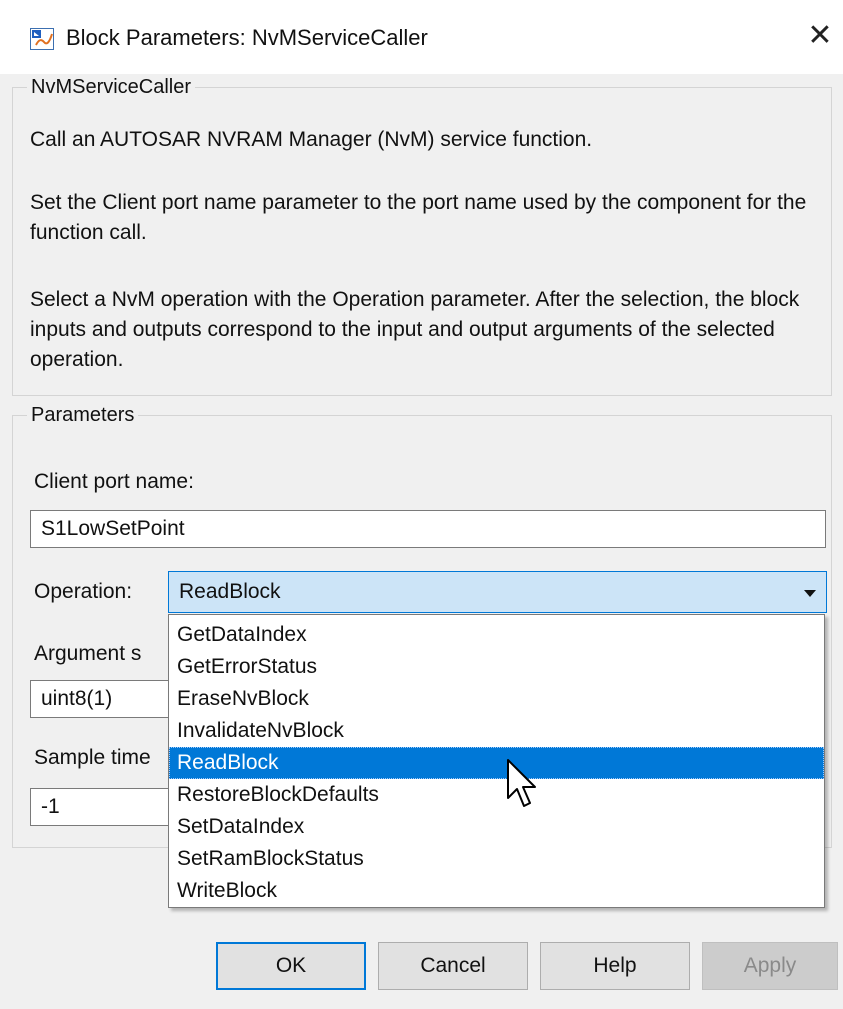  Describe the element at coordinates (496, 795) in the screenshot. I see `dropdown-option-restoreblockdefaults: RestoreBlockDefaults` at that location.